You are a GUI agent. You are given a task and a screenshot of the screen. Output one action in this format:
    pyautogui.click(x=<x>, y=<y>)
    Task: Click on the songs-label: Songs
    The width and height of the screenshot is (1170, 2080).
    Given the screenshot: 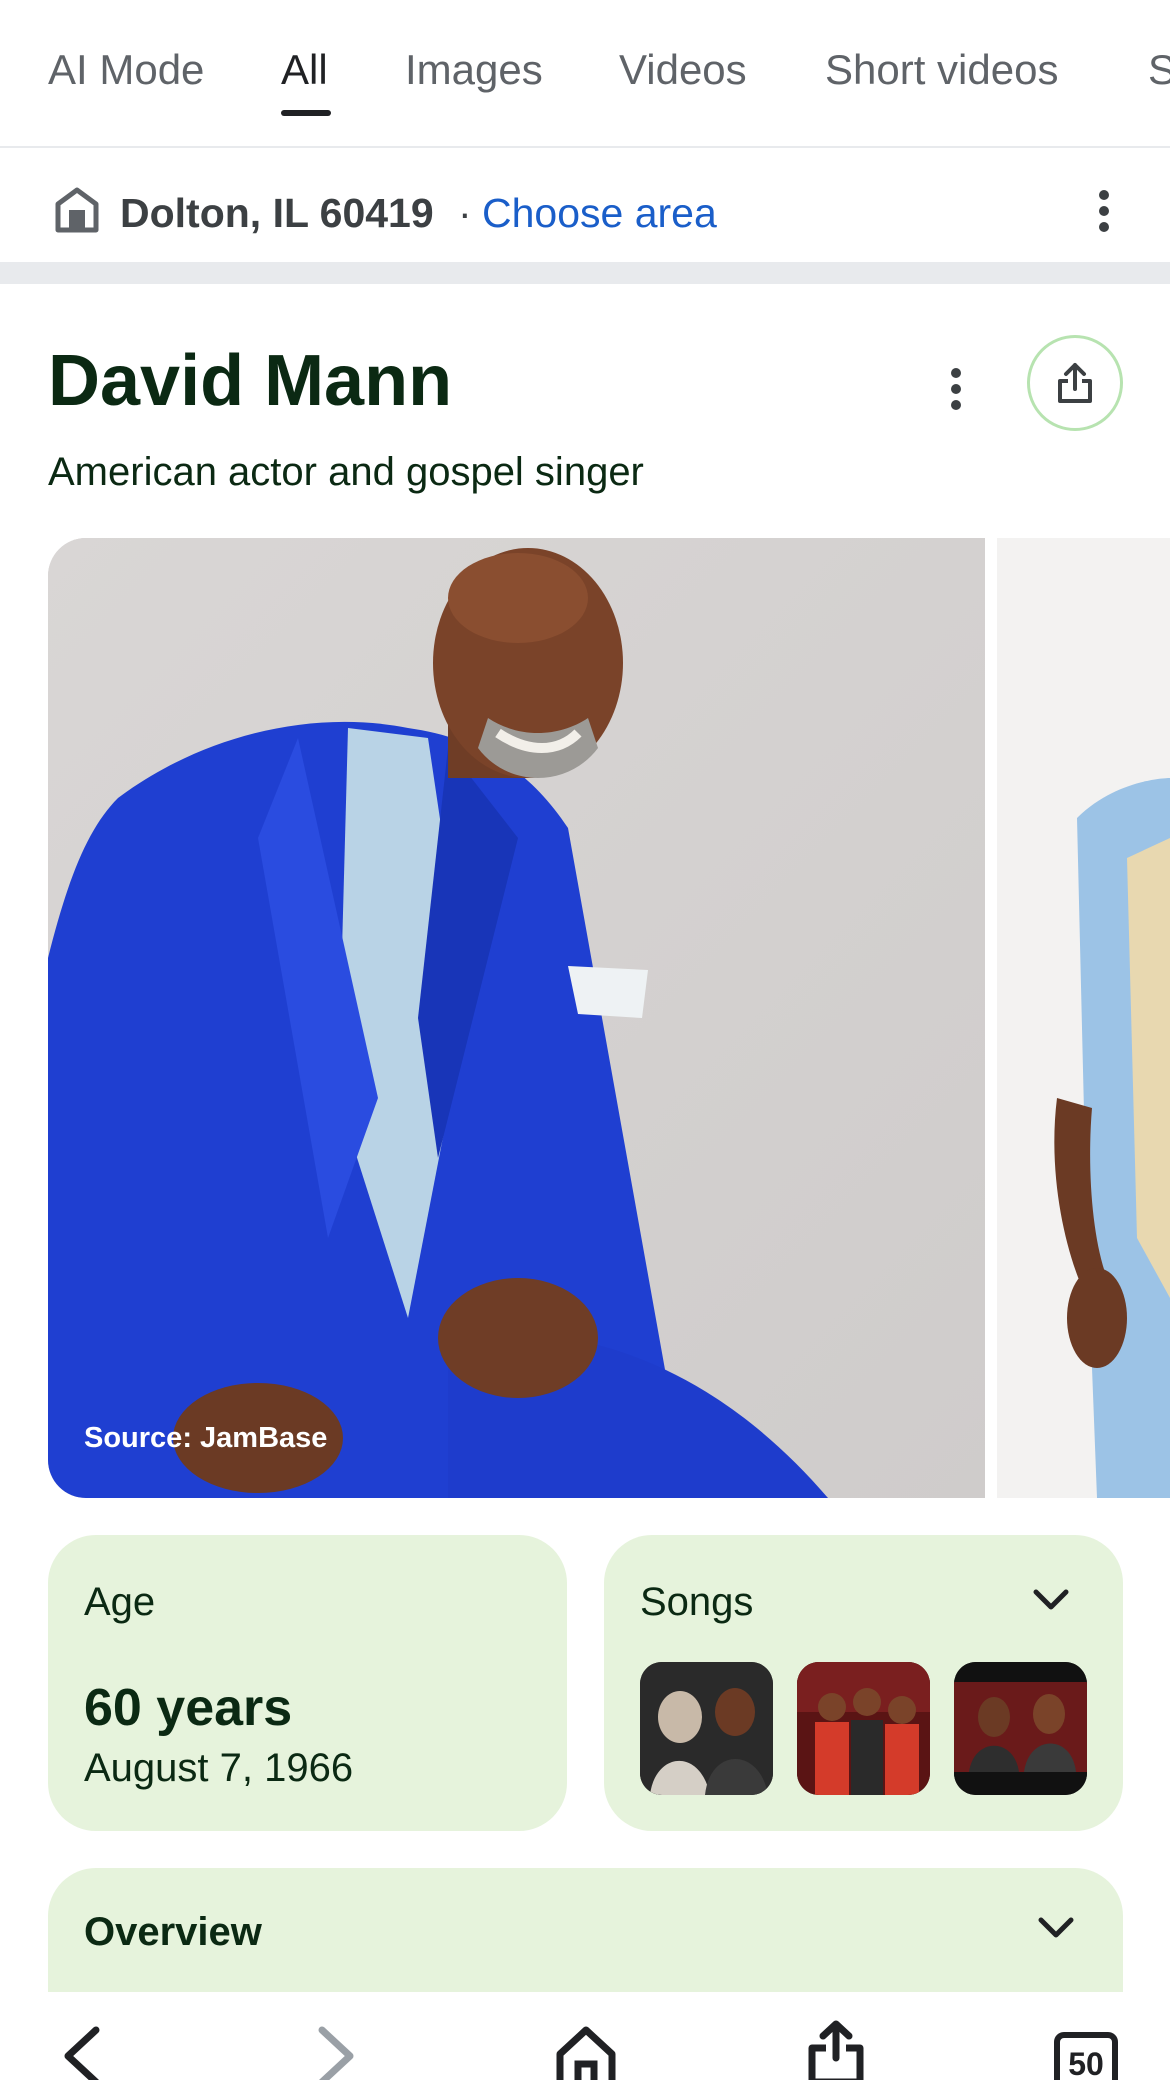 What is the action you would take?
    pyautogui.click(x=697, y=1602)
    